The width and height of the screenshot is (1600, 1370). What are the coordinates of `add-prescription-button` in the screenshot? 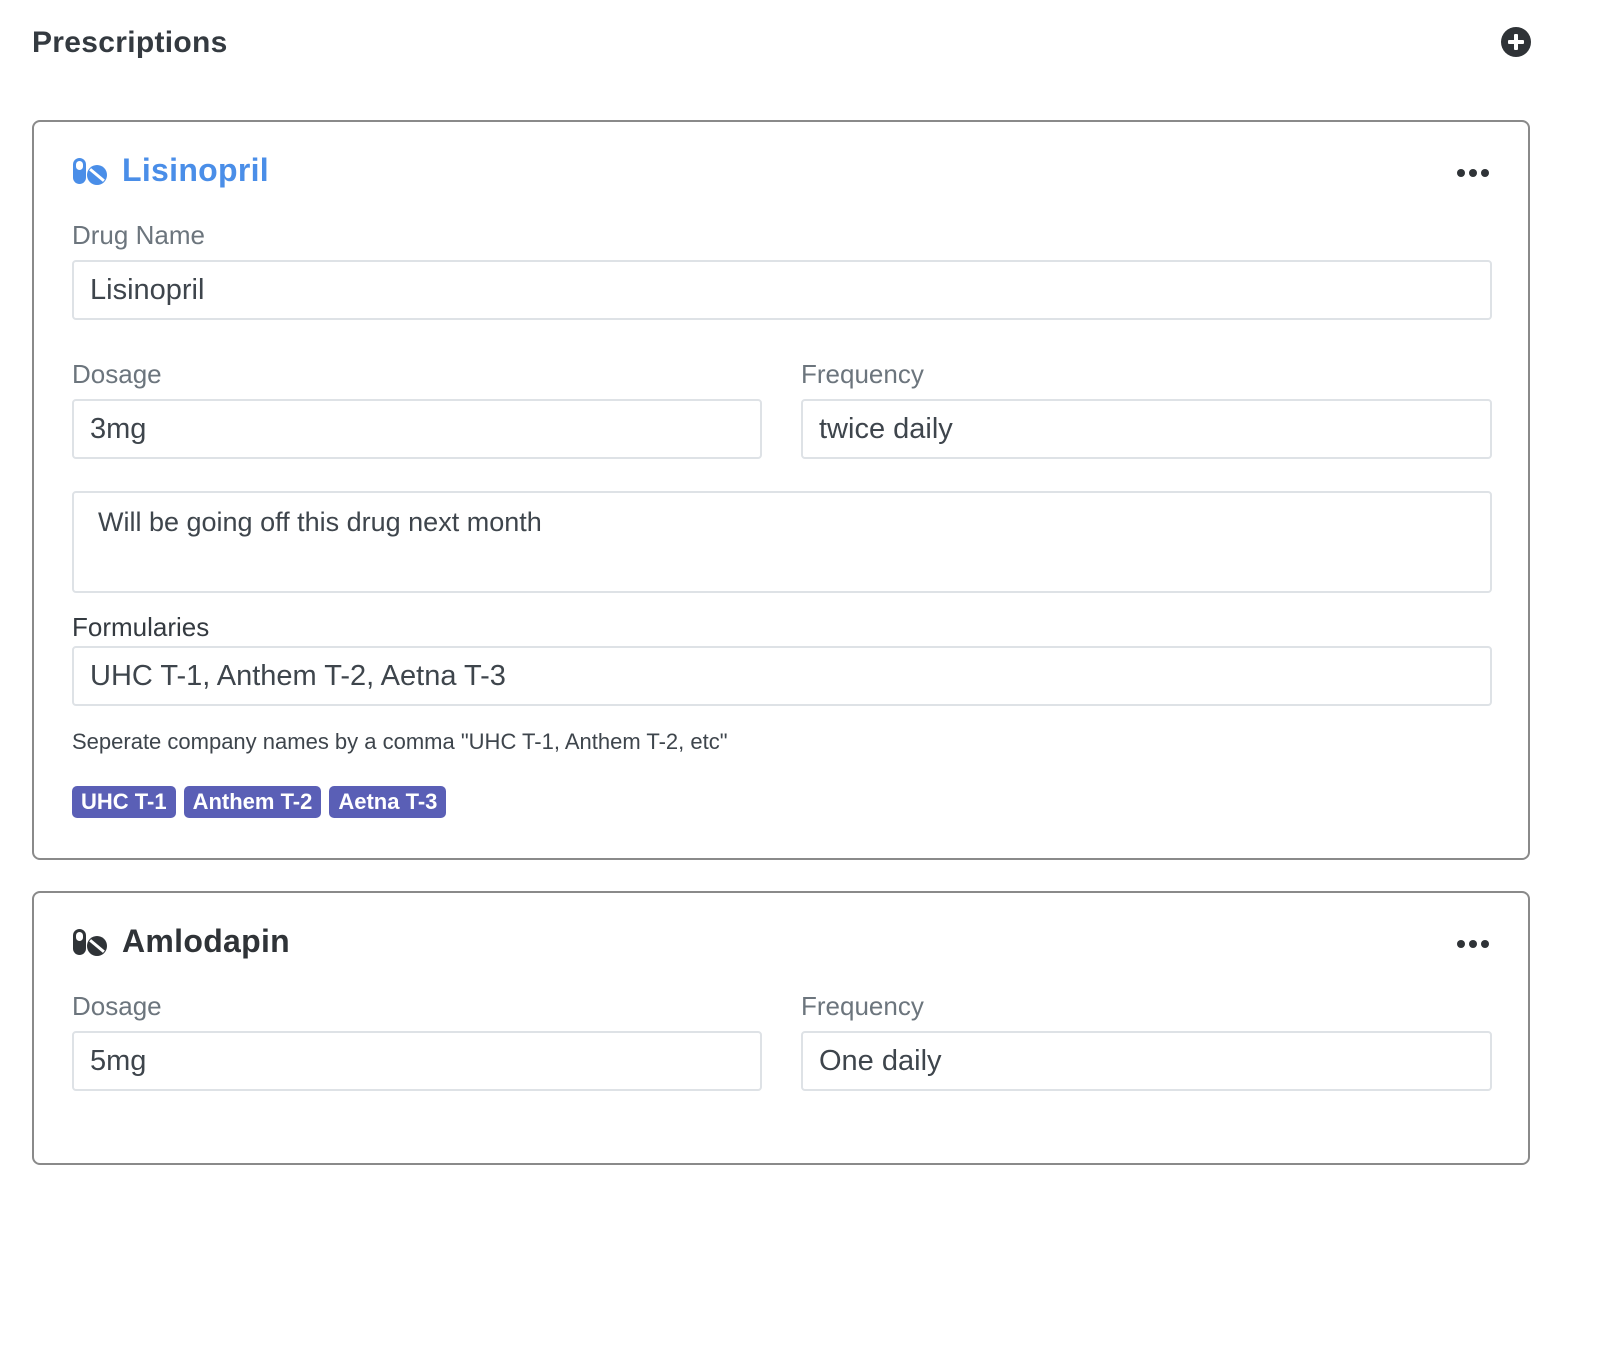 It's located at (1516, 42).